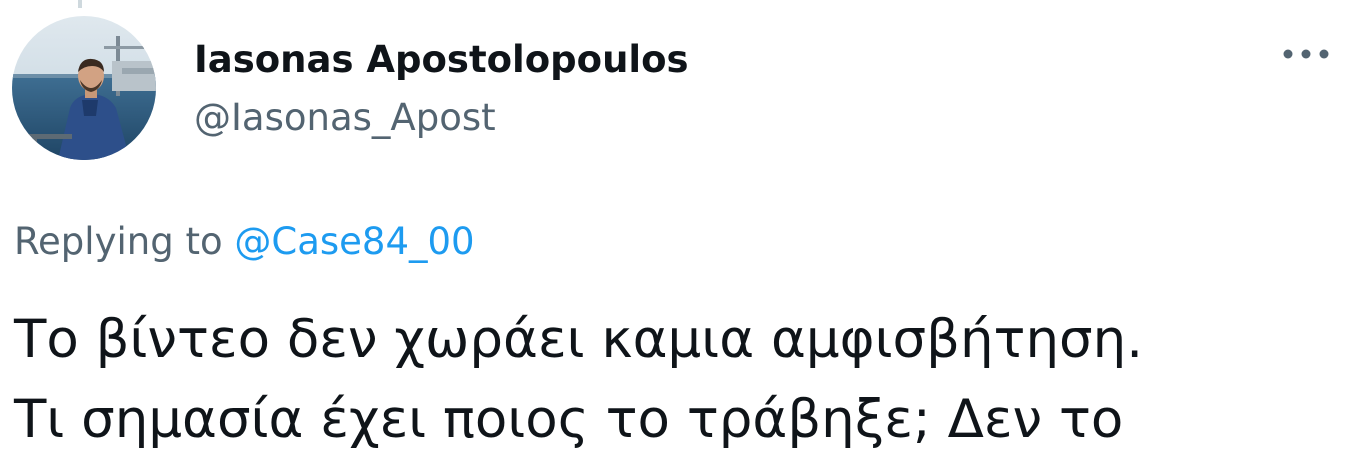 This screenshot has height=476, width=1350. I want to click on tweet-text-line: Το βίντεο δεν χωράει καμια αμφισβήτηση., so click(579, 339).